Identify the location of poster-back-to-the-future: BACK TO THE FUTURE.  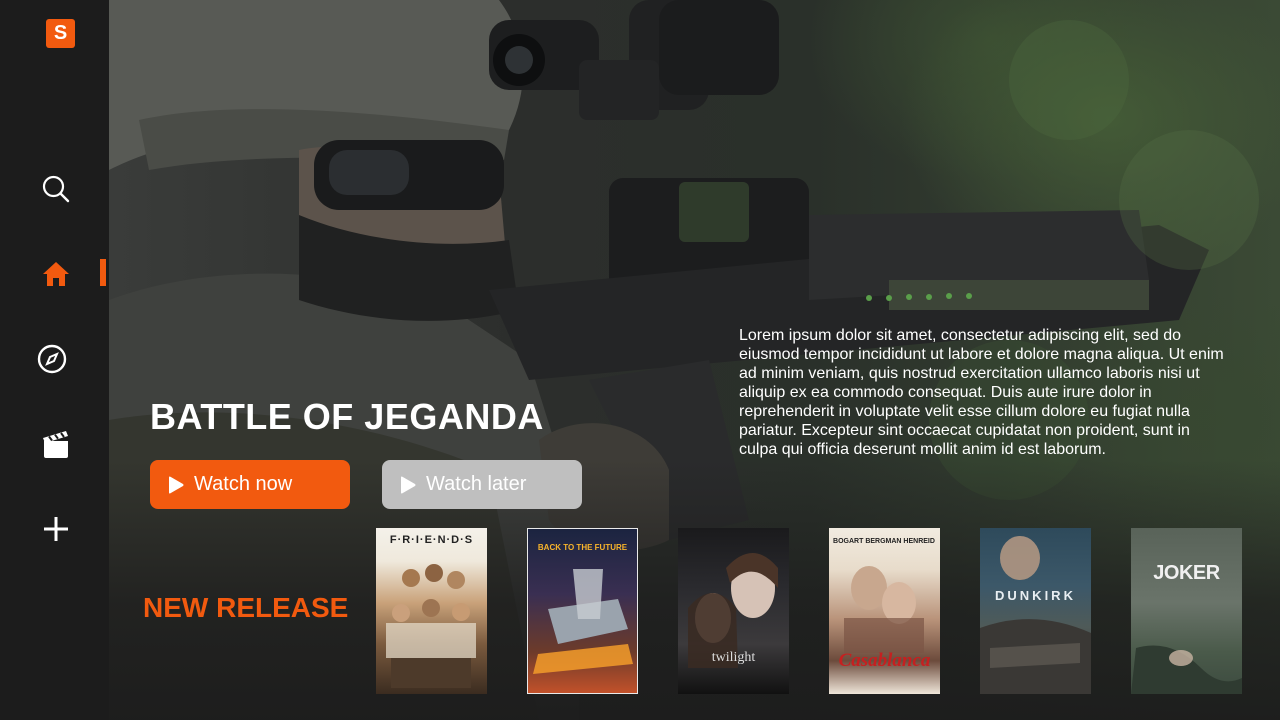
(582, 611).